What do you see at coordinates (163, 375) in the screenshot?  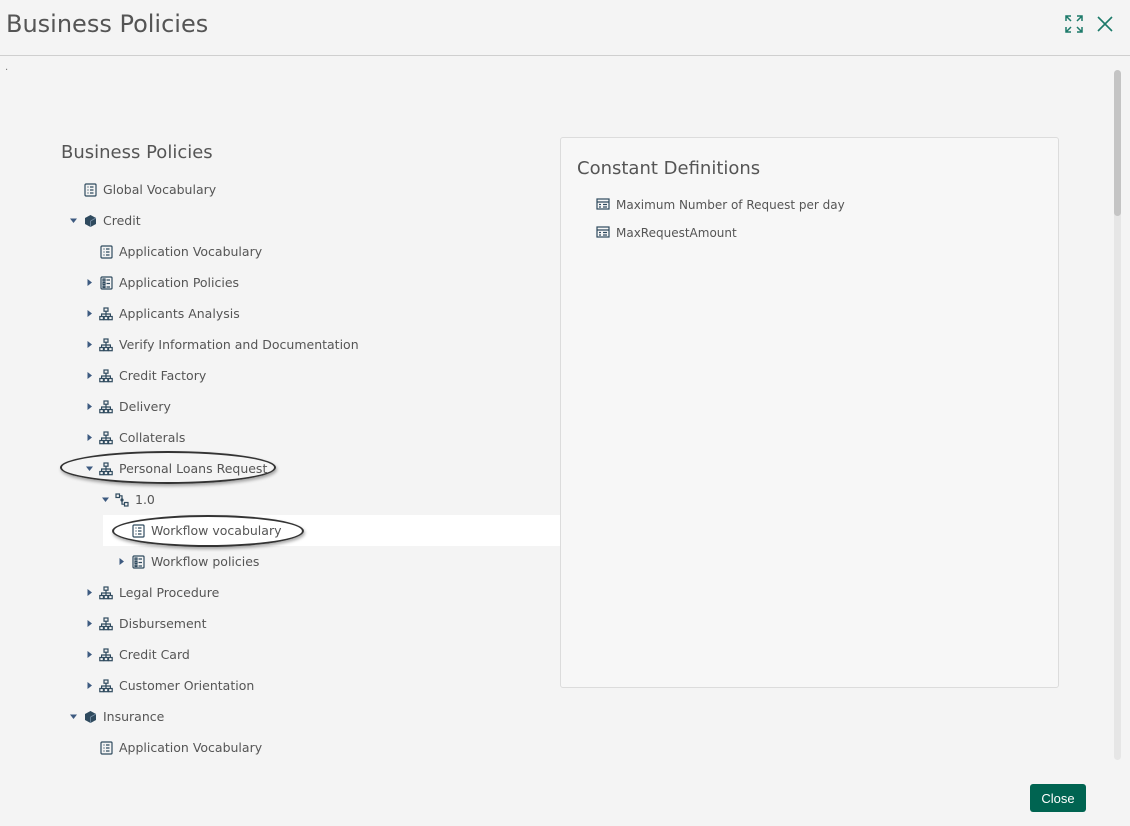 I see `tree-item-label: Credit Factory` at bounding box center [163, 375].